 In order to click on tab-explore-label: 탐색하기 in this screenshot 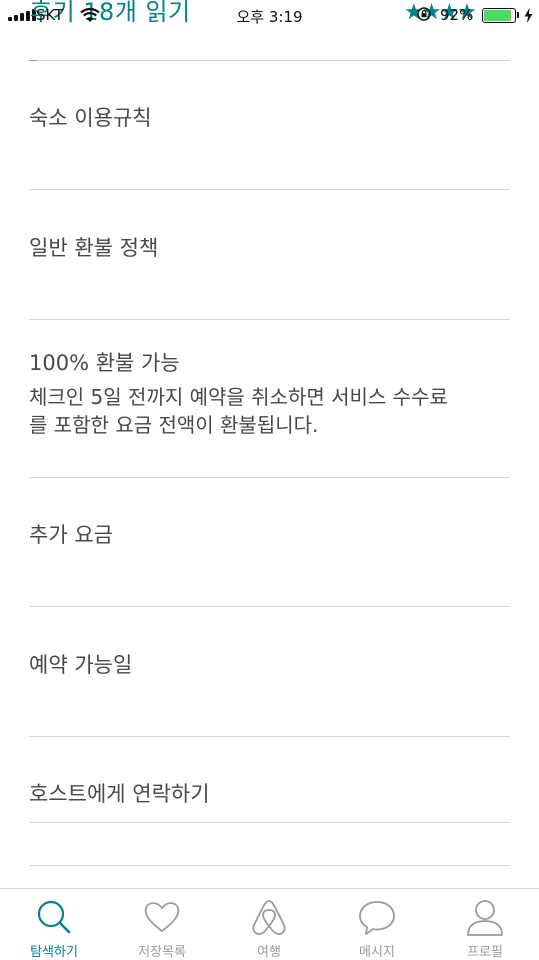, I will do `click(54, 952)`.